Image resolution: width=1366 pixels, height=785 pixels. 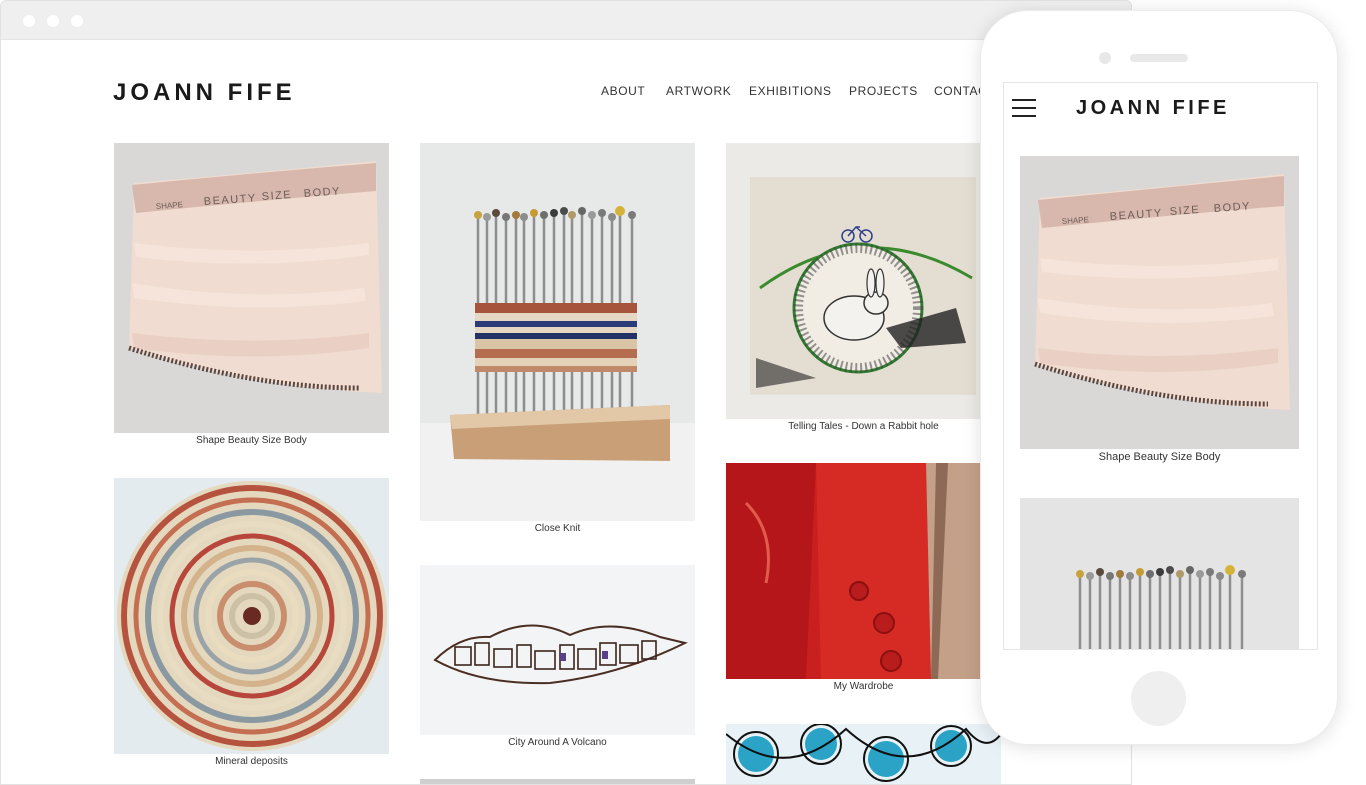 I want to click on mobile-artwork-shape-beauty-image: SHAPE BEAUTY SIZE BODY, so click(x=1159, y=302).